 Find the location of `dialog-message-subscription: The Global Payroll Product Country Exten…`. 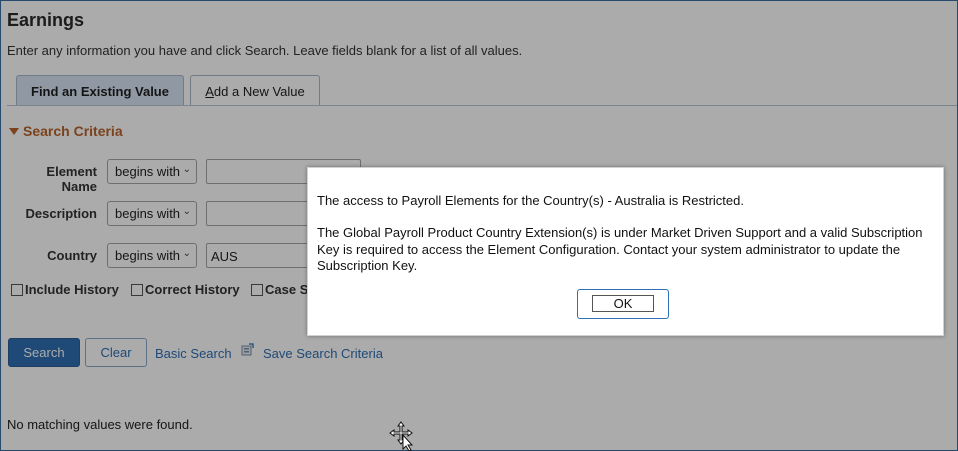

dialog-message-subscription: The Global Payroll Product Country Exten… is located at coordinates (620, 249).